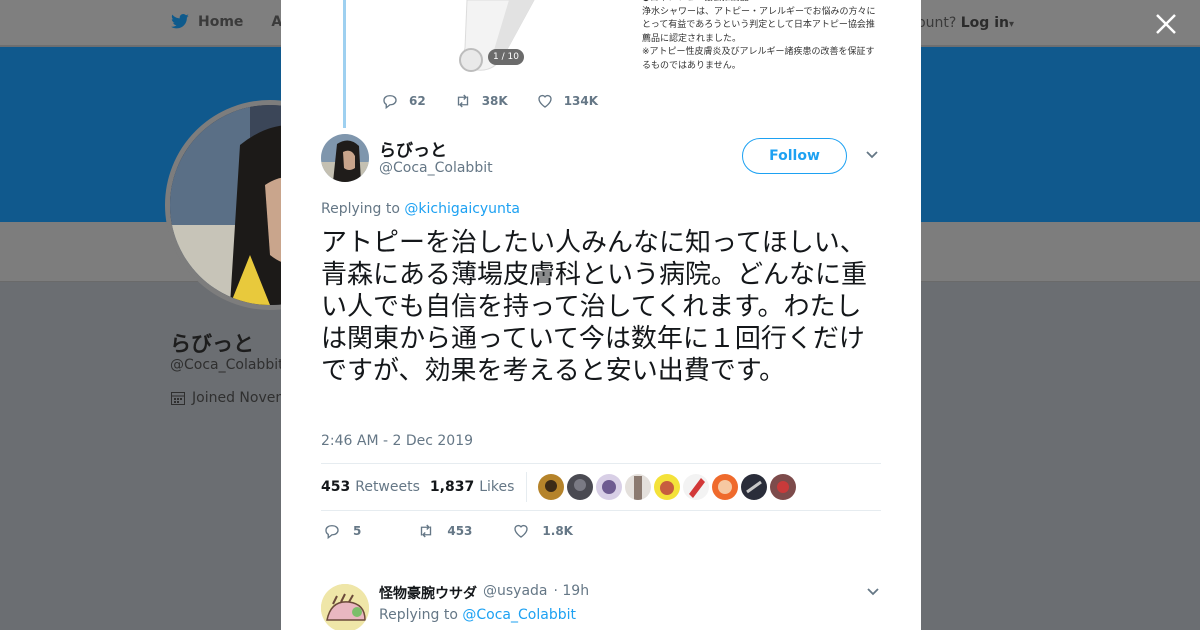 This screenshot has width=1200, height=630. Describe the element at coordinates (572, 593) in the screenshot. I see `reply-time: · 19h` at that location.